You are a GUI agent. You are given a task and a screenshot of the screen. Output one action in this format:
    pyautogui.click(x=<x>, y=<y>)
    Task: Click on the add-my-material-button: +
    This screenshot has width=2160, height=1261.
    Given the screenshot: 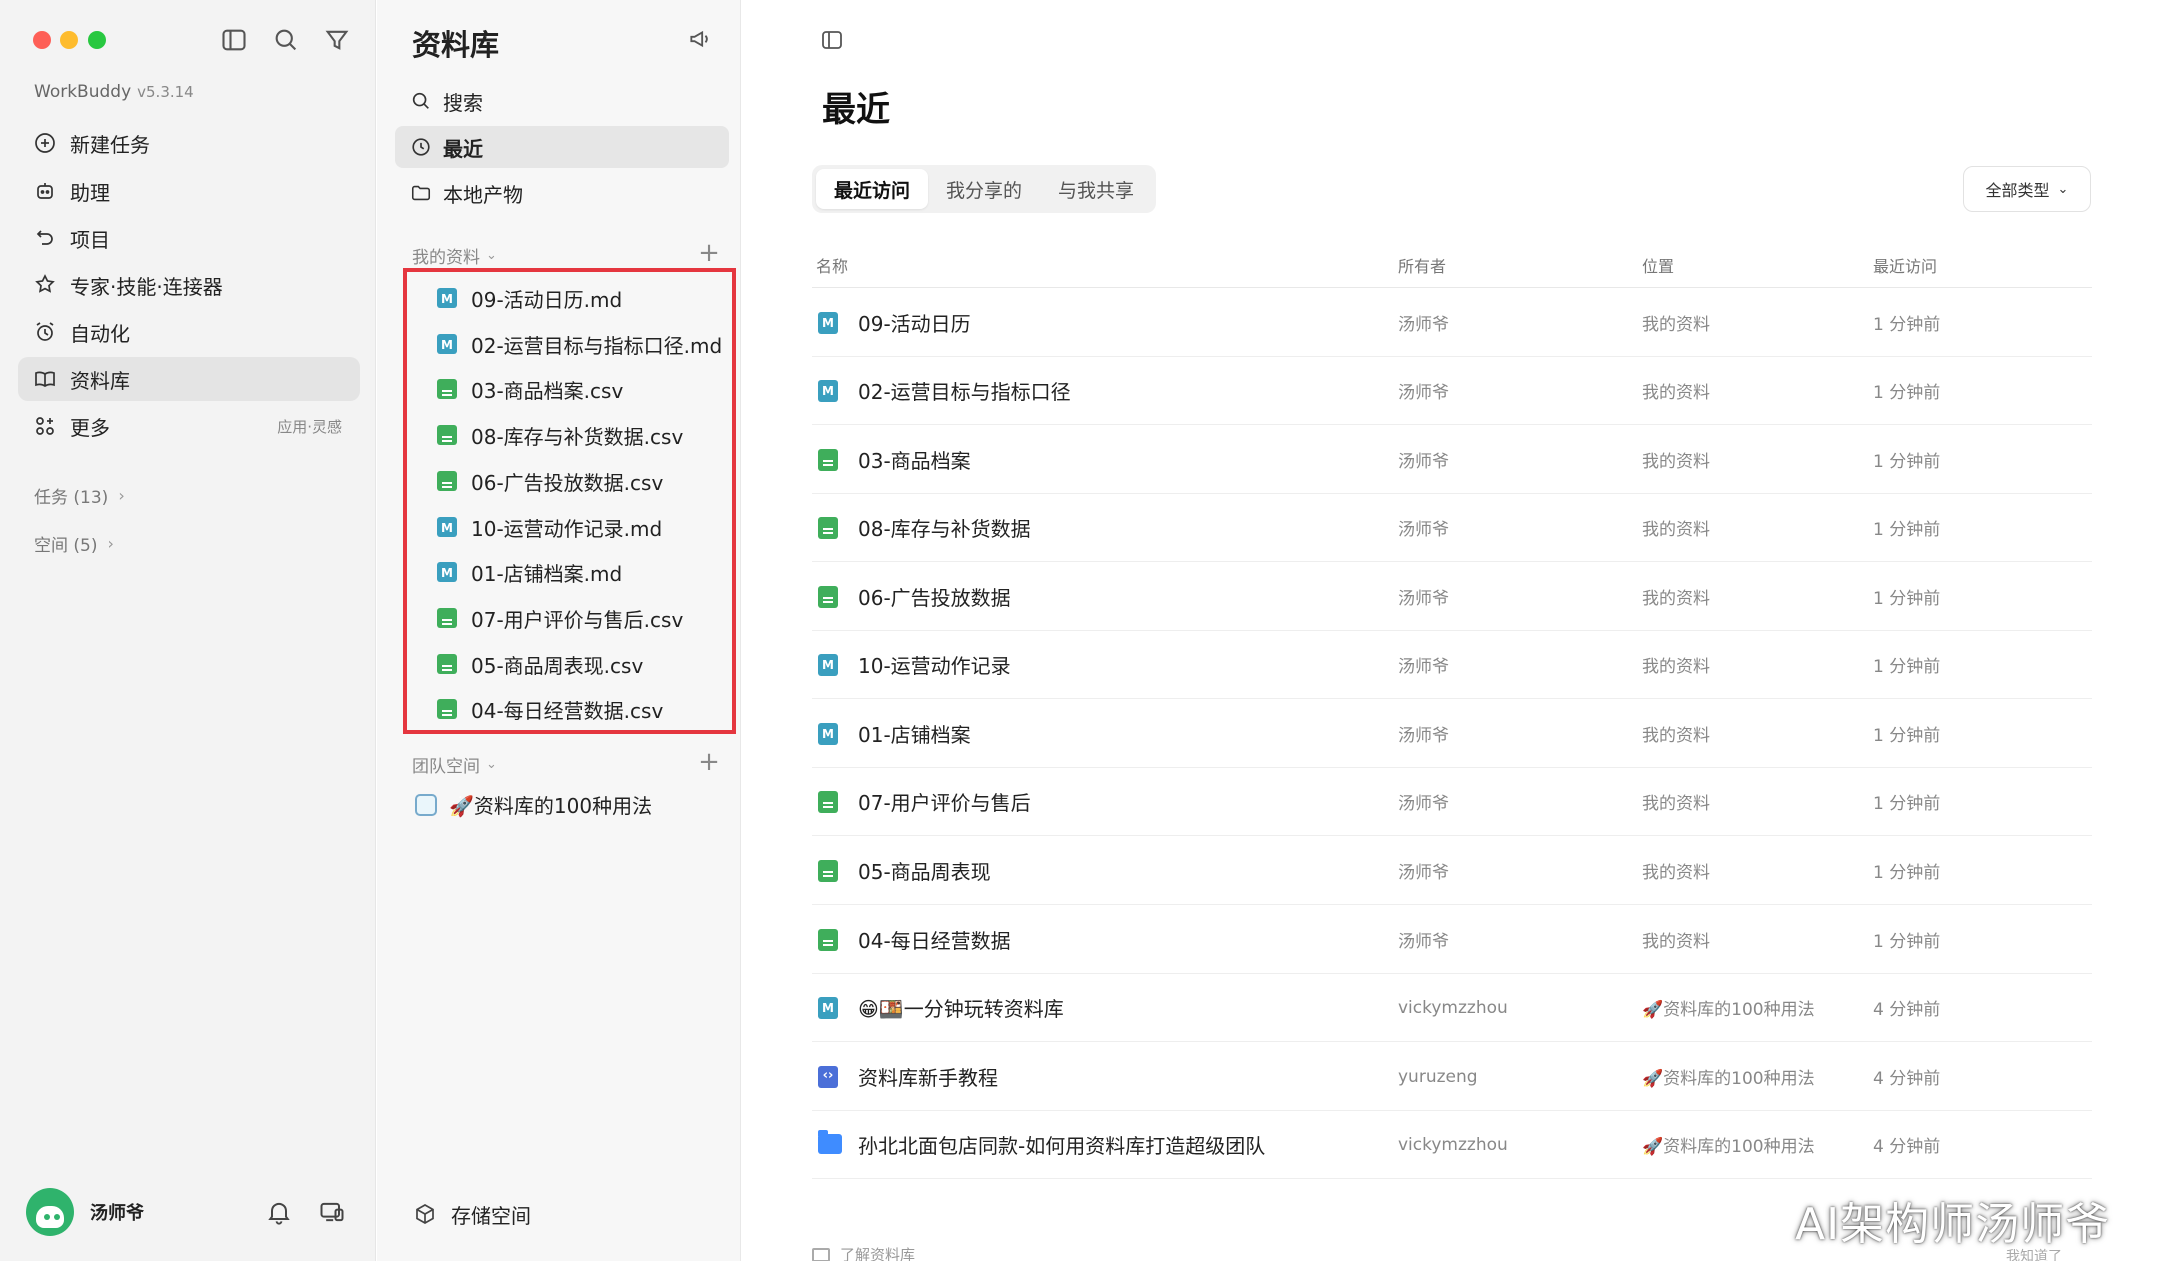 What is the action you would take?
    pyautogui.click(x=709, y=253)
    